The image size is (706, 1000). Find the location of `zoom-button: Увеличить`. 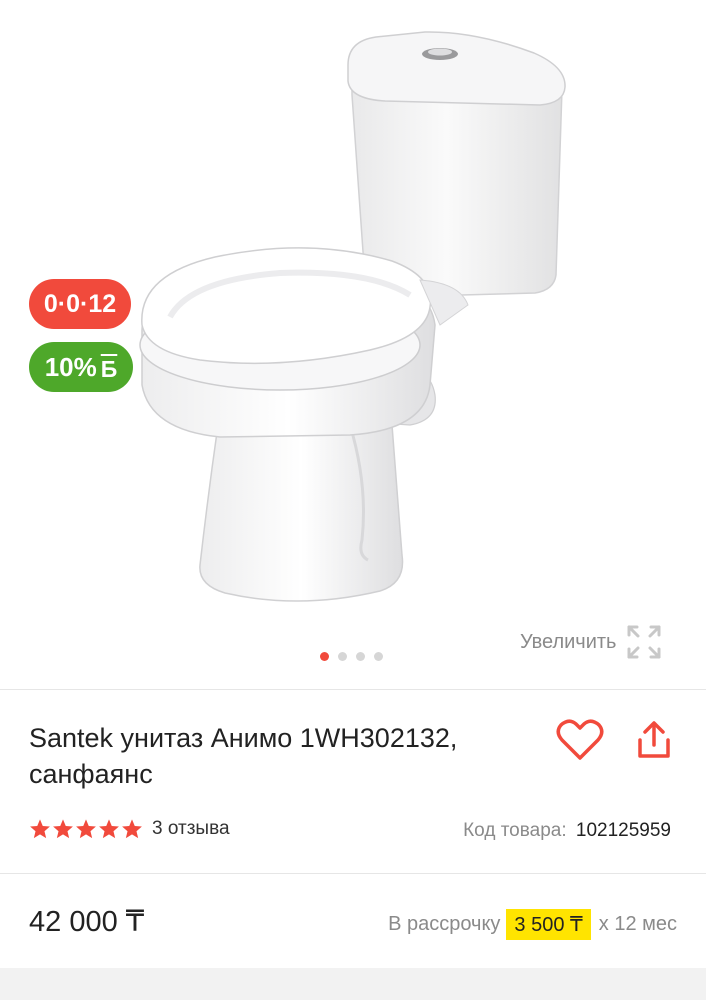

zoom-button: Увеличить is located at coordinates (591, 642).